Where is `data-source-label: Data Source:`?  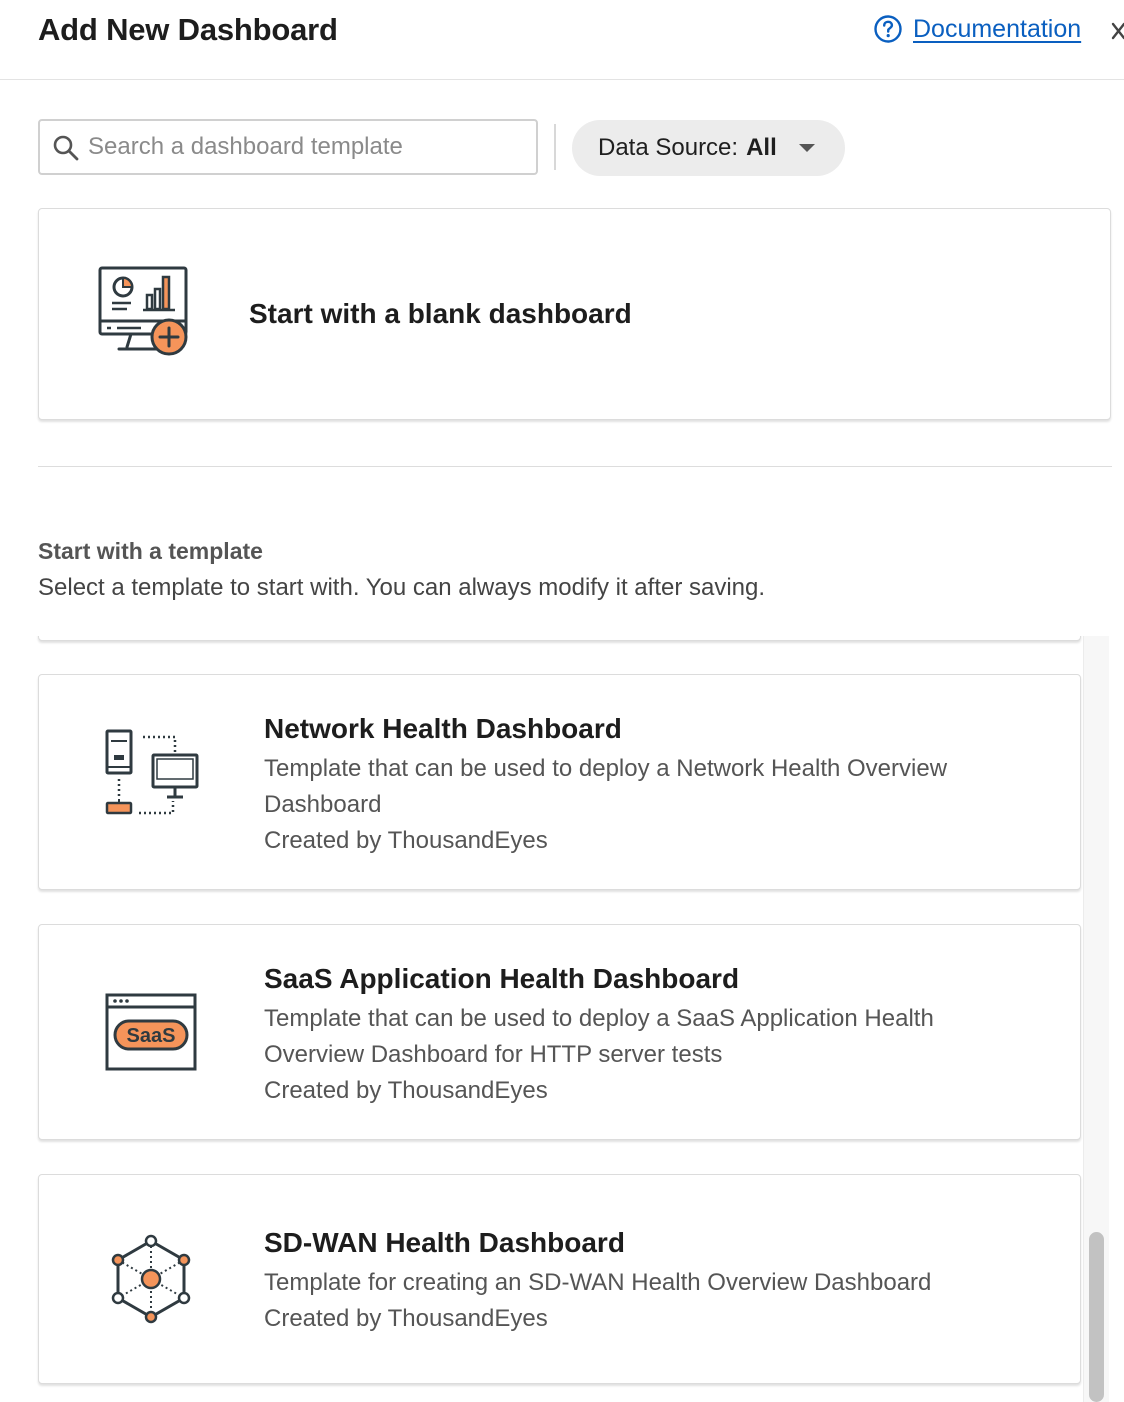 data-source-label: Data Source: is located at coordinates (668, 147).